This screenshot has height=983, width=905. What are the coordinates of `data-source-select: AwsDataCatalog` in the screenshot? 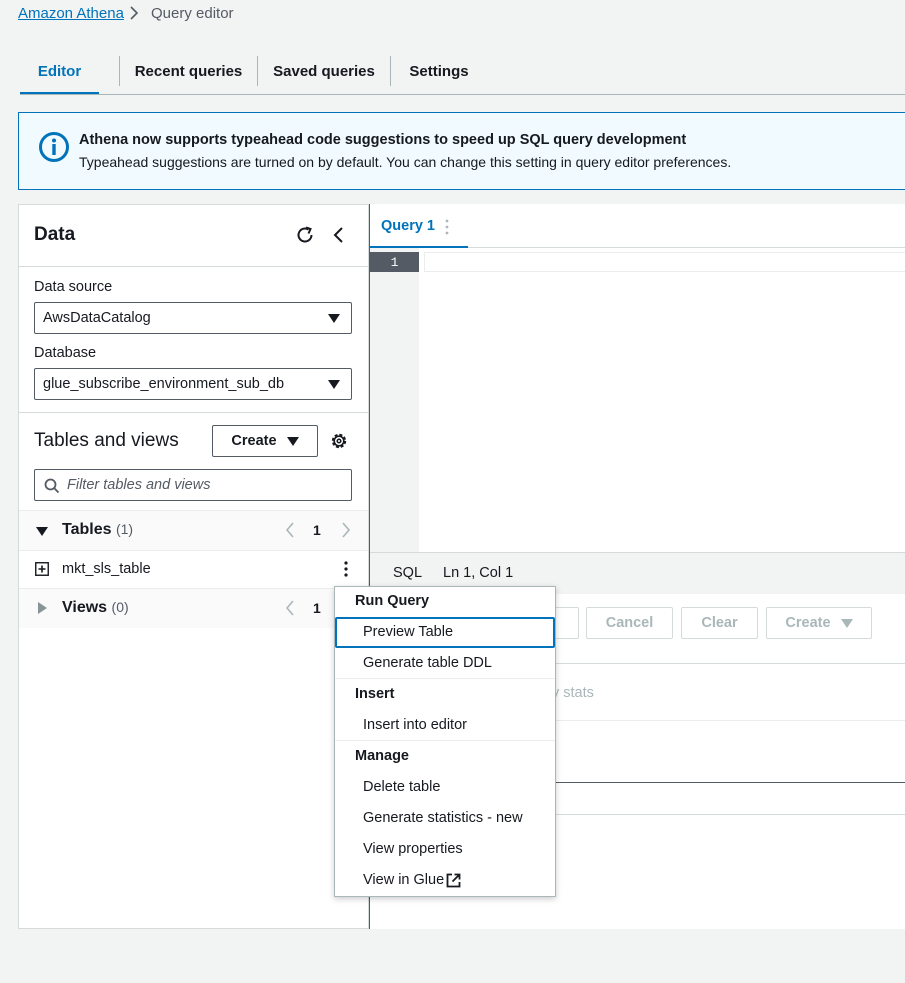 It's located at (193, 318).